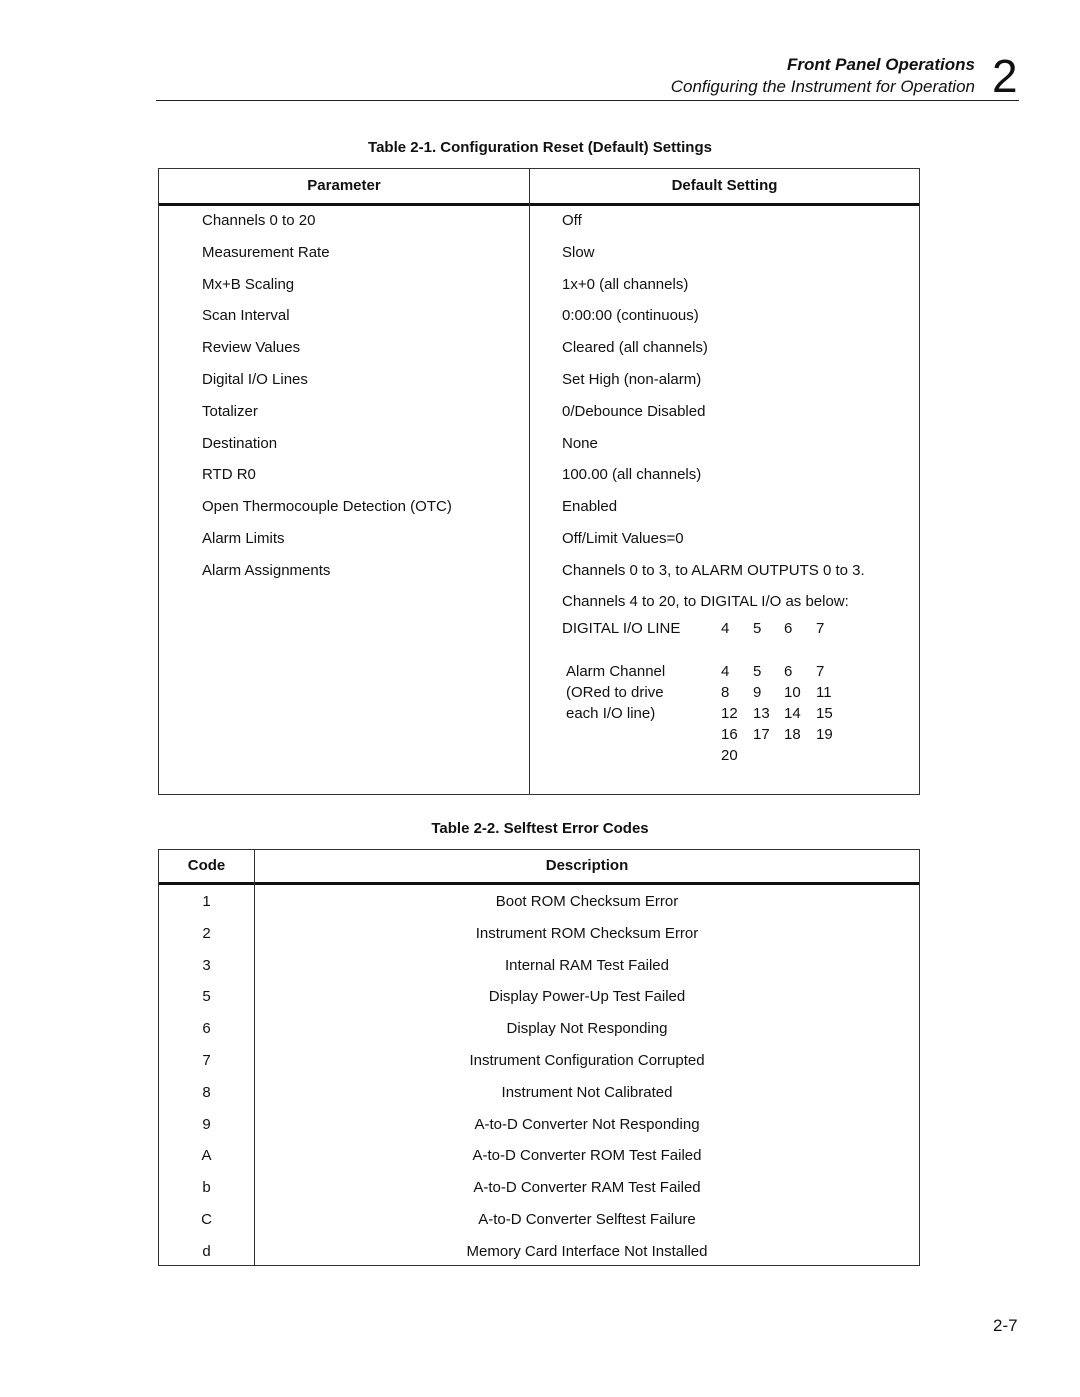  I want to click on default-setting-cell: Enabled, so click(590, 507).